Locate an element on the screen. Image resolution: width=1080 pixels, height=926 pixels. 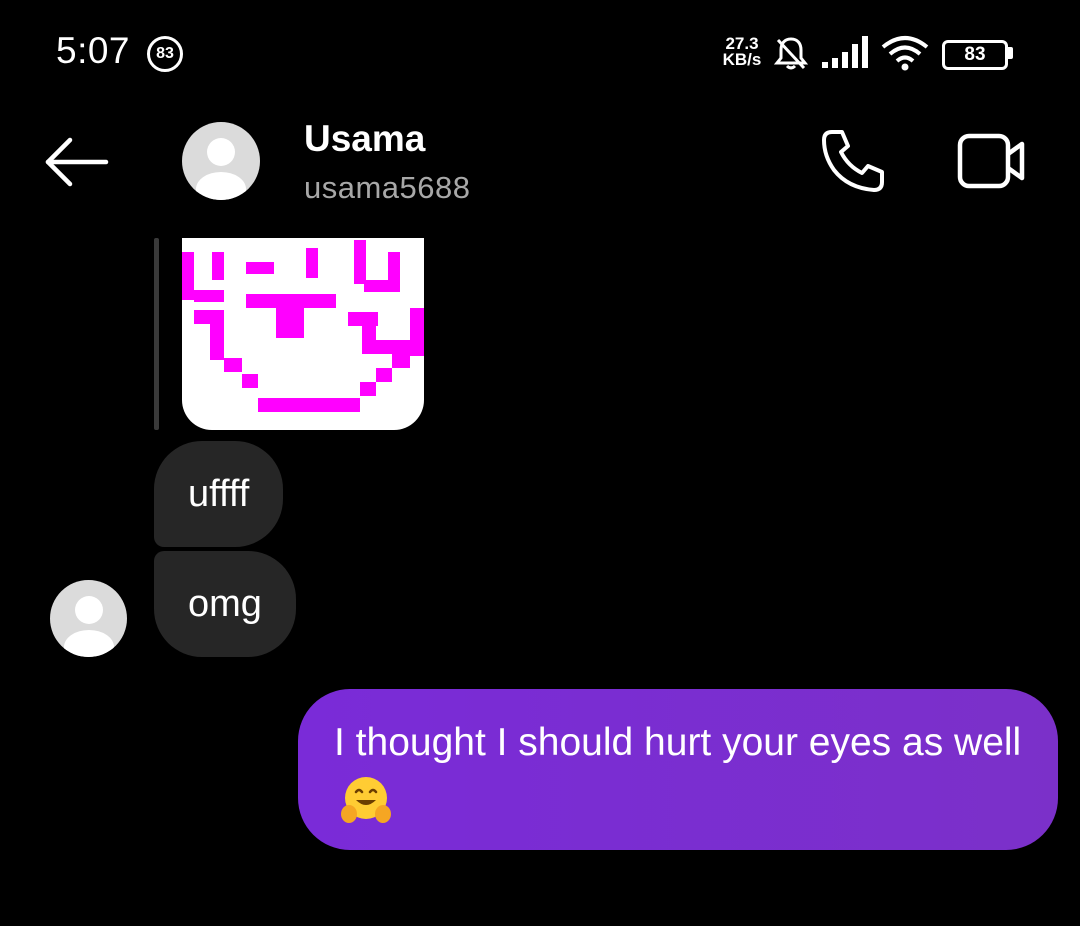
status-time: 5:07 is located at coordinates (93, 50).